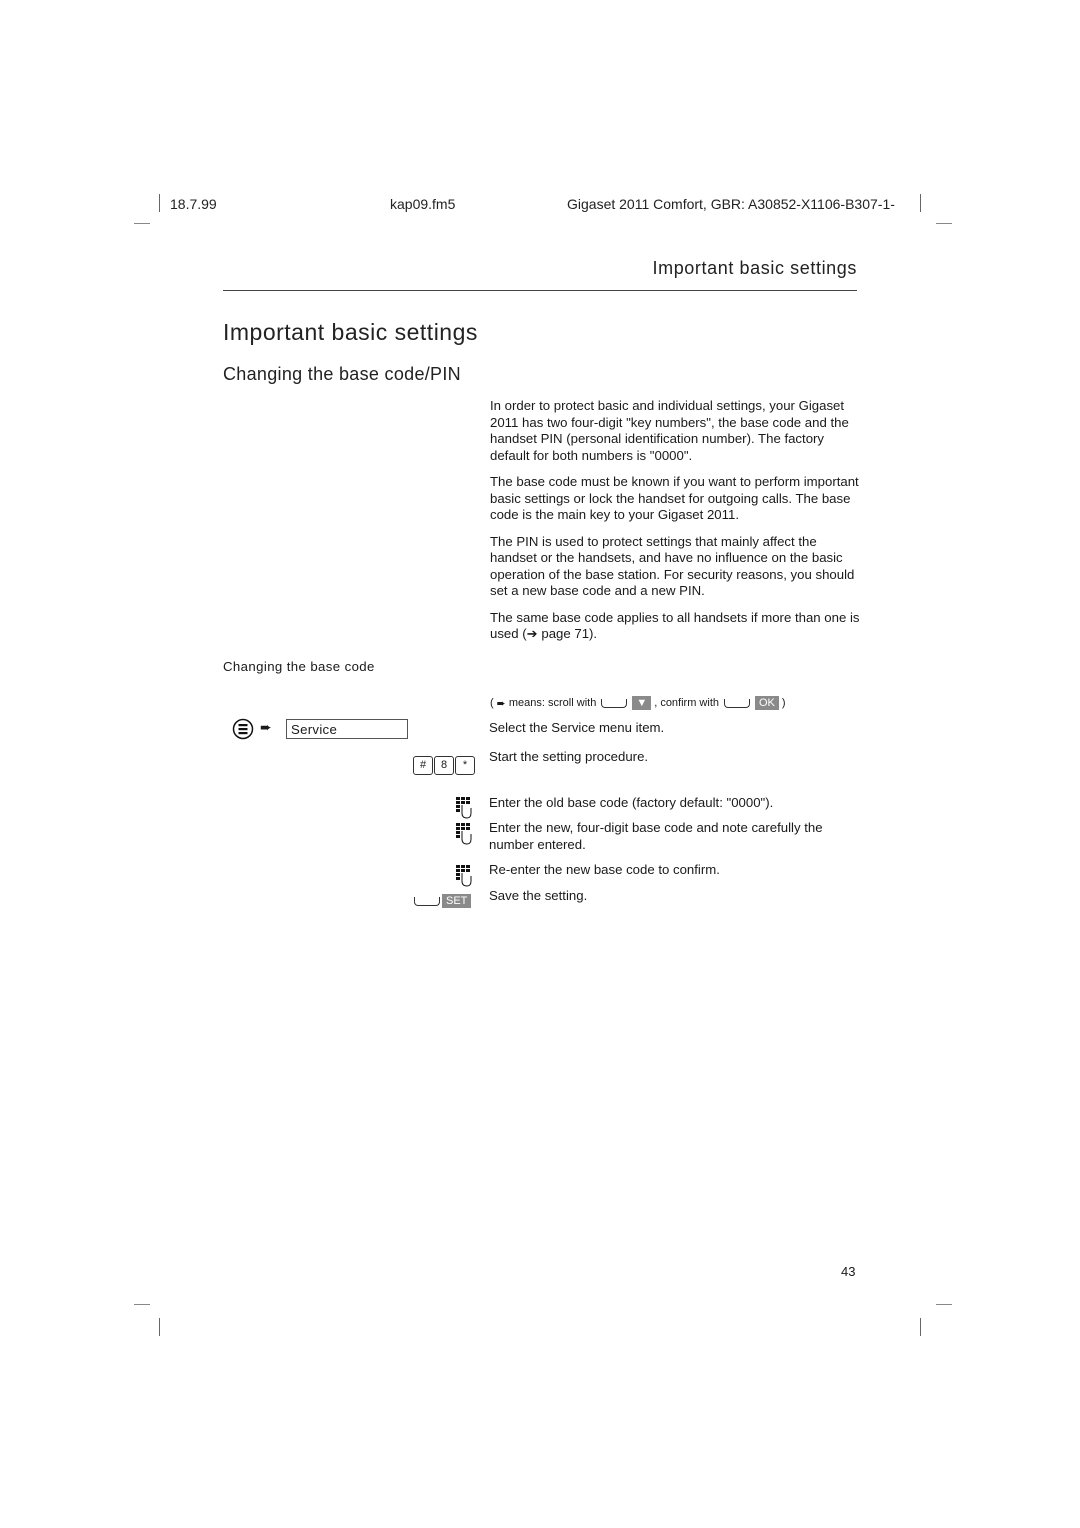  I want to click on page-number: 43, so click(848, 1271).